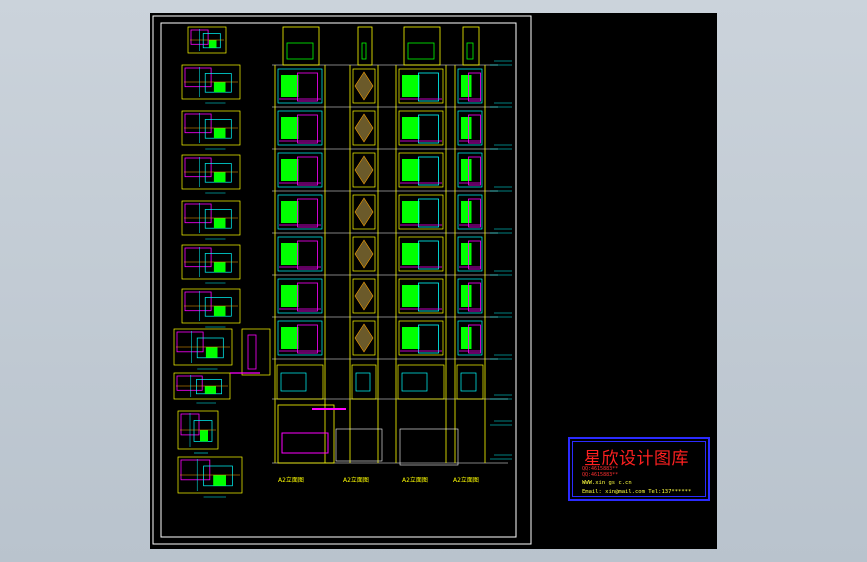  What do you see at coordinates (607, 483) in the screenshot?
I see `stamp-website: WWW.xin gs c.cn` at bounding box center [607, 483].